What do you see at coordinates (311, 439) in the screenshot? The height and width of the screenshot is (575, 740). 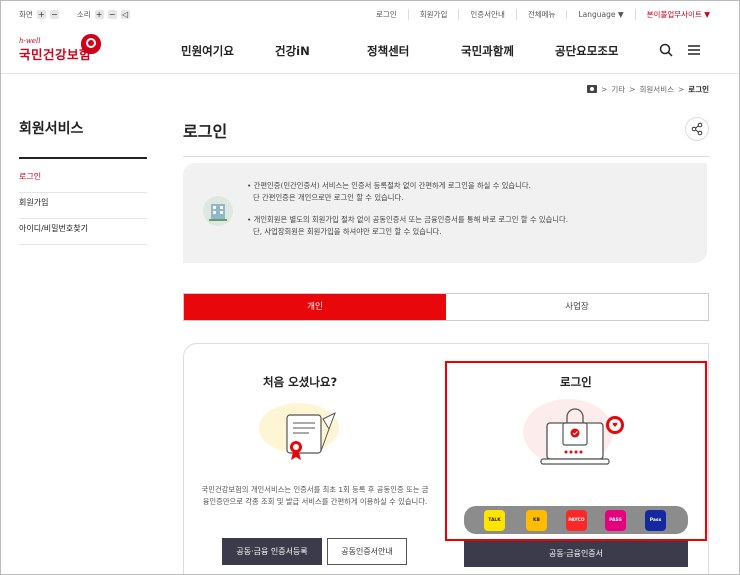 I see `certificate-scroll-icon` at bounding box center [311, 439].